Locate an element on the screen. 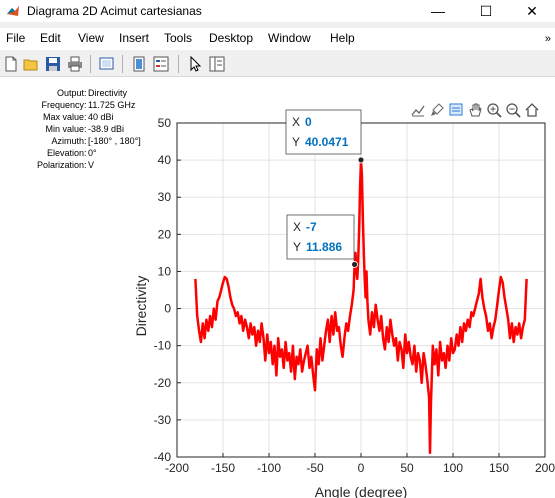  datatip-y-value: 40.0471 is located at coordinates (327, 142).